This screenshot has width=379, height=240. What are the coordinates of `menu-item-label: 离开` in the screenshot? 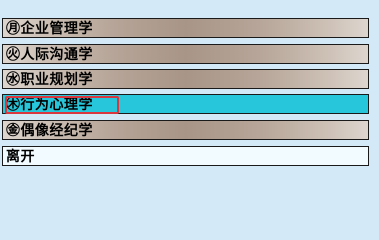 It's located at (20, 157).